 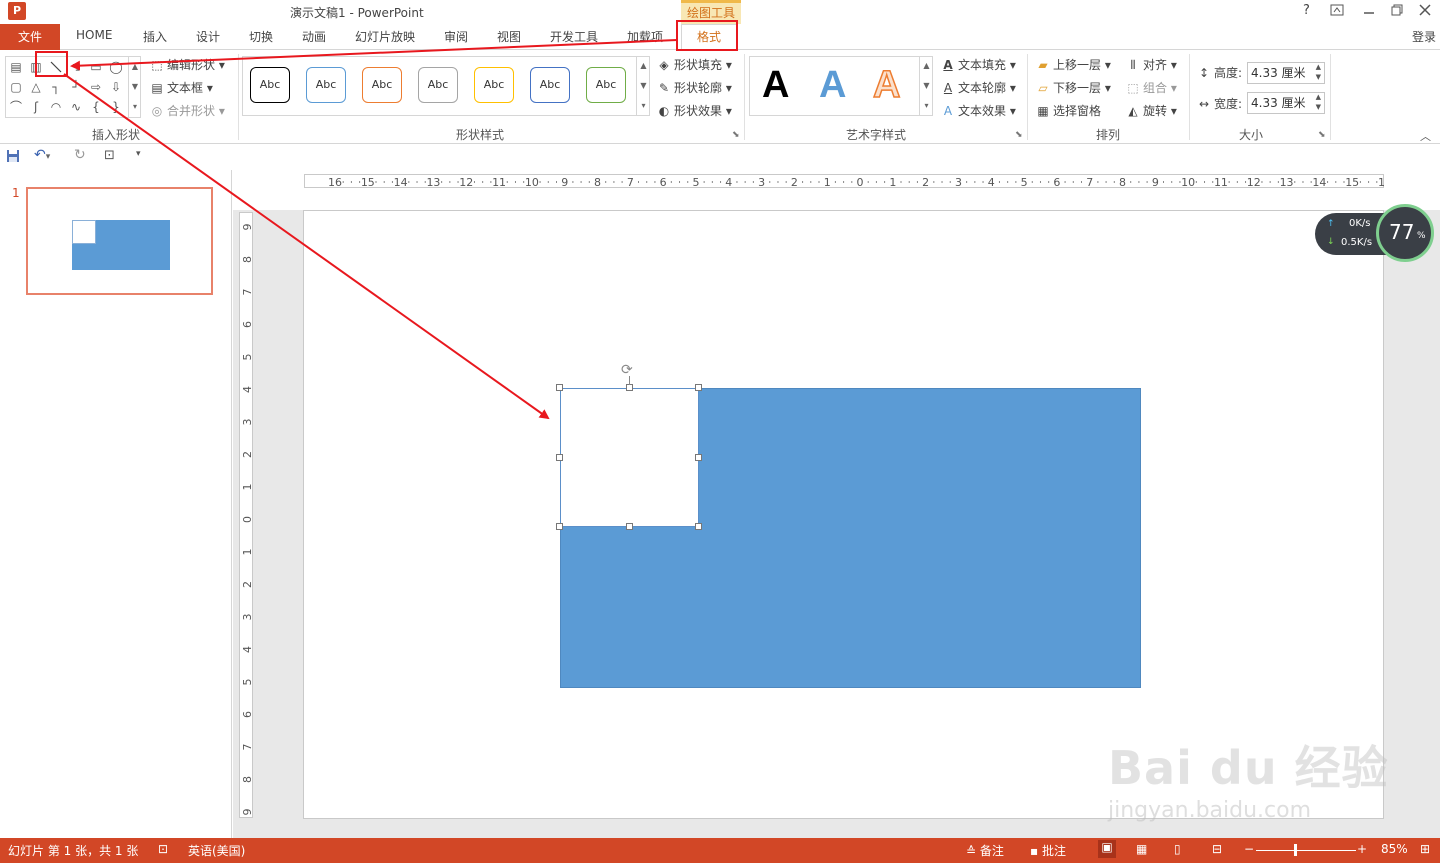 I want to click on shape-outline-button: ✎ 形状轮廓 ▾, so click(x=694, y=87).